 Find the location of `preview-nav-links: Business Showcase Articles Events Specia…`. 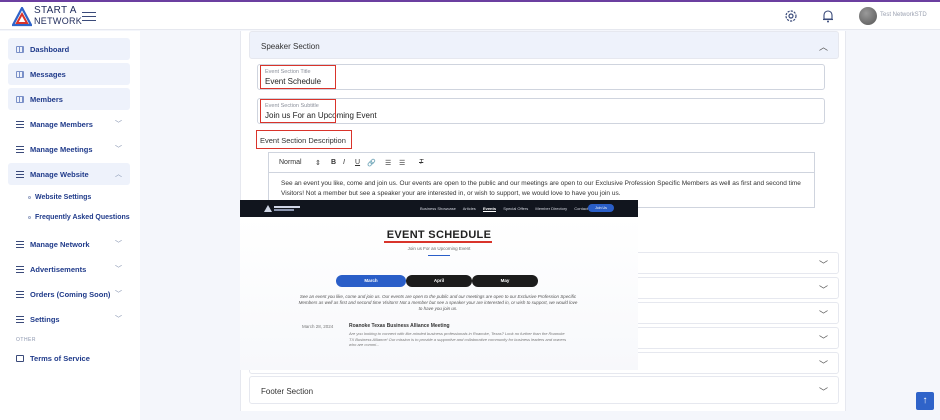

preview-nav-links: Business Showcase Articles Events Specia… is located at coordinates (507, 209).